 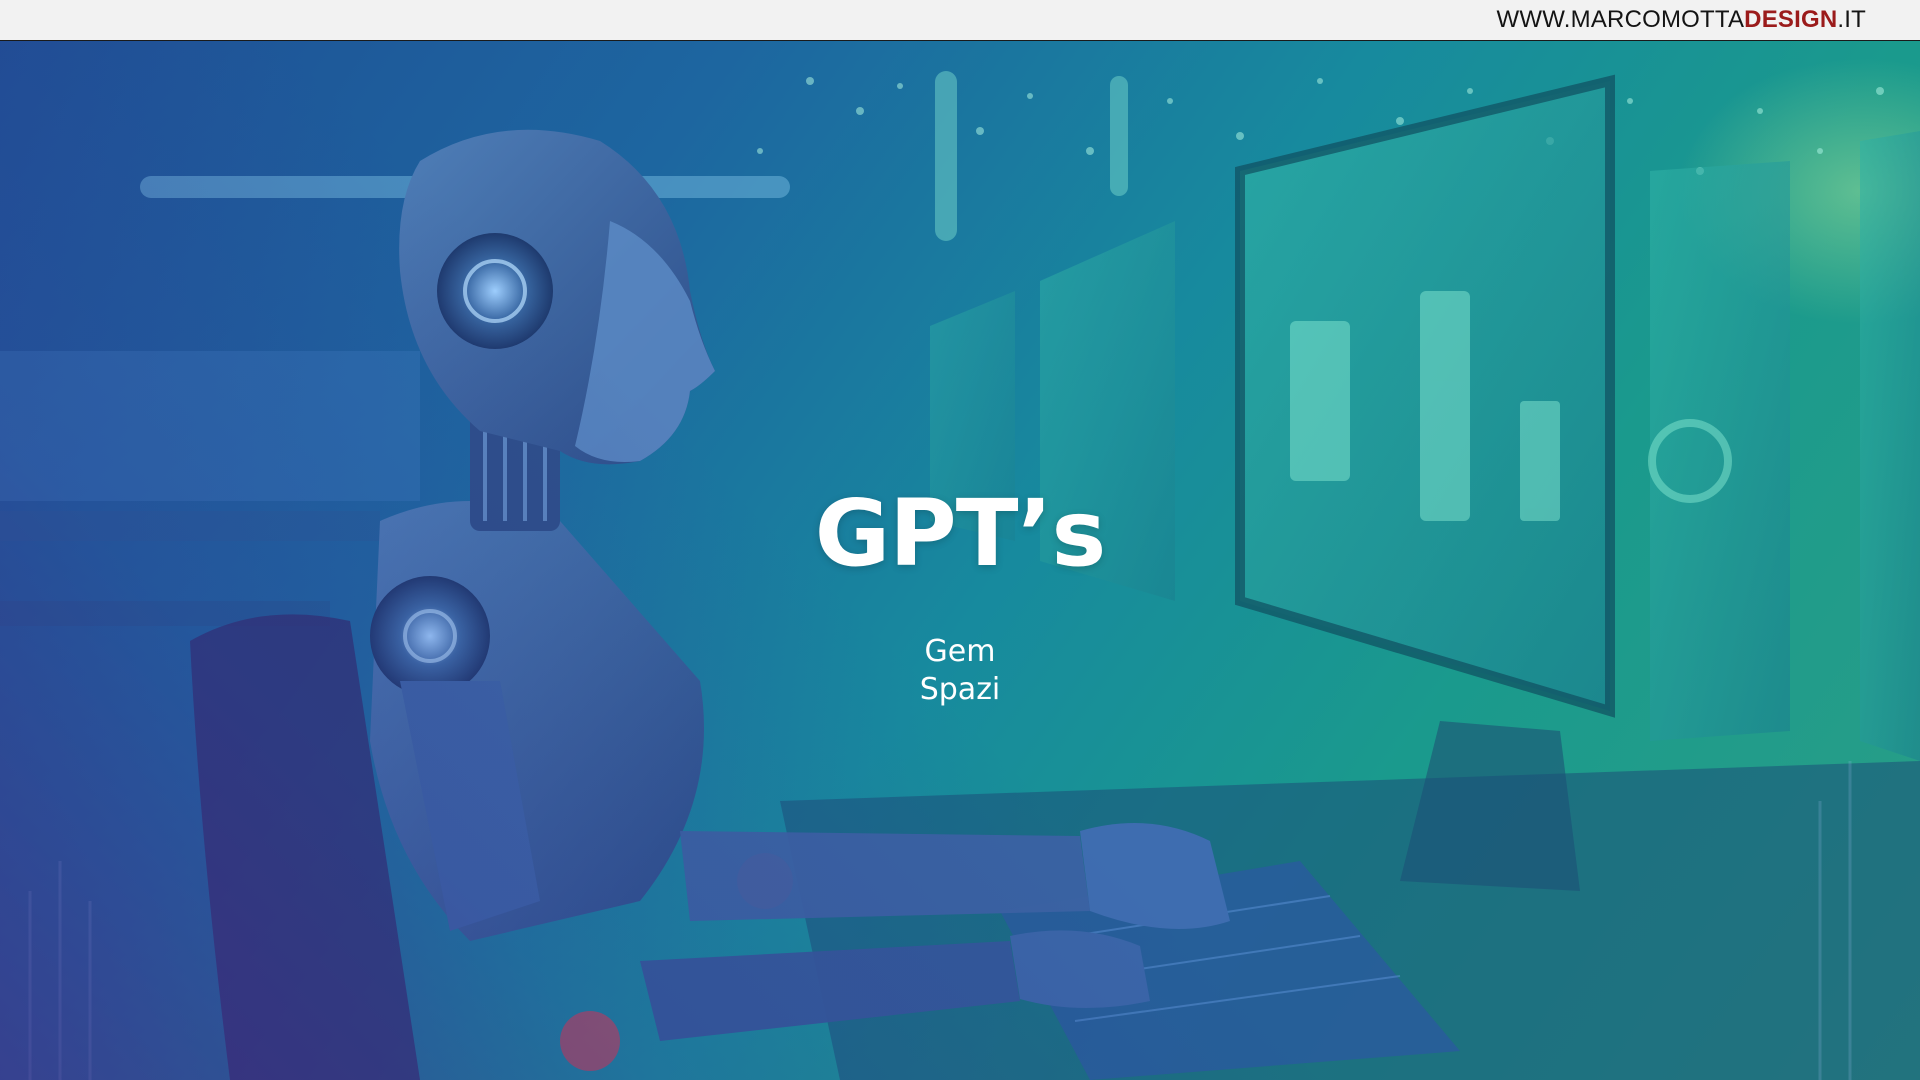 I want to click on slide-title: GPT’s, so click(x=960, y=533).